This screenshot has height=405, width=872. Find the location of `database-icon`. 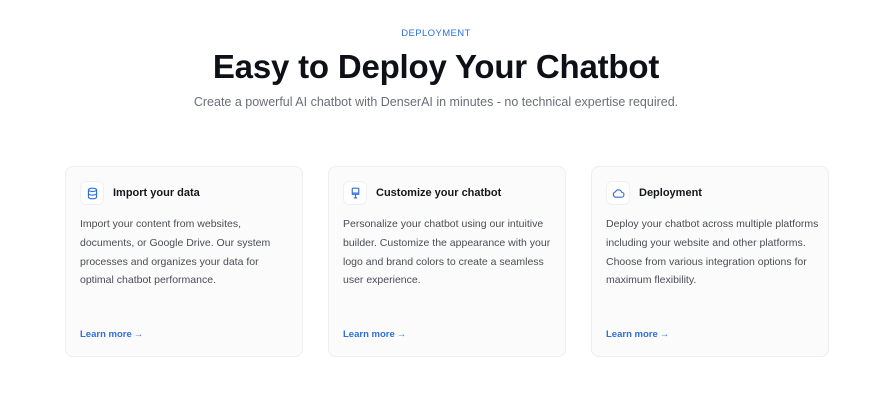

database-icon is located at coordinates (92, 193).